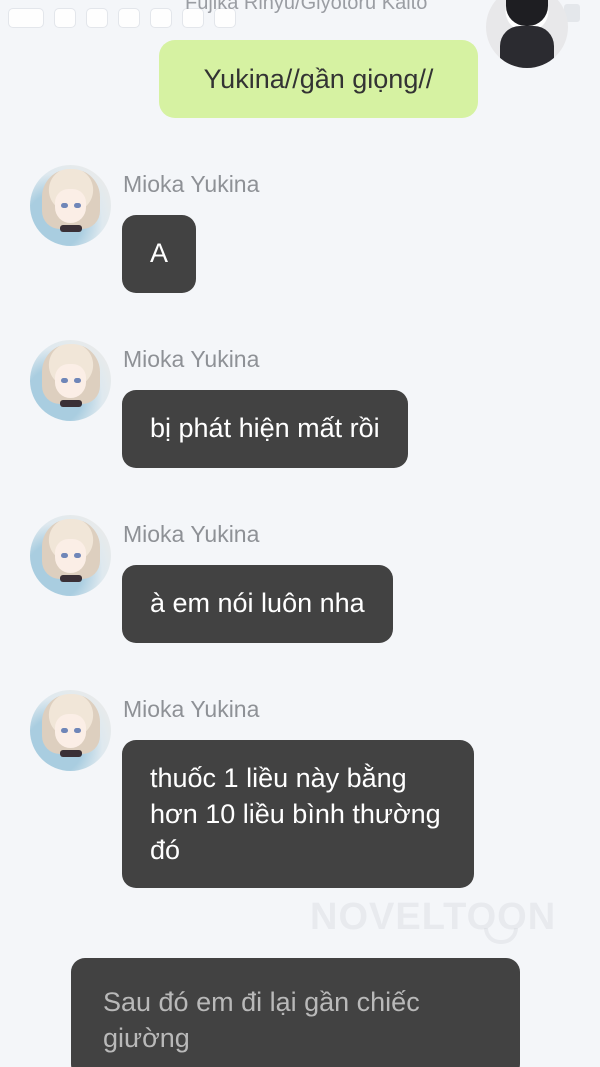  Describe the element at coordinates (306, 7) in the screenshot. I see `outgoing-sender-names: Fujika Rinyu/Giyotoru Kaito` at that location.